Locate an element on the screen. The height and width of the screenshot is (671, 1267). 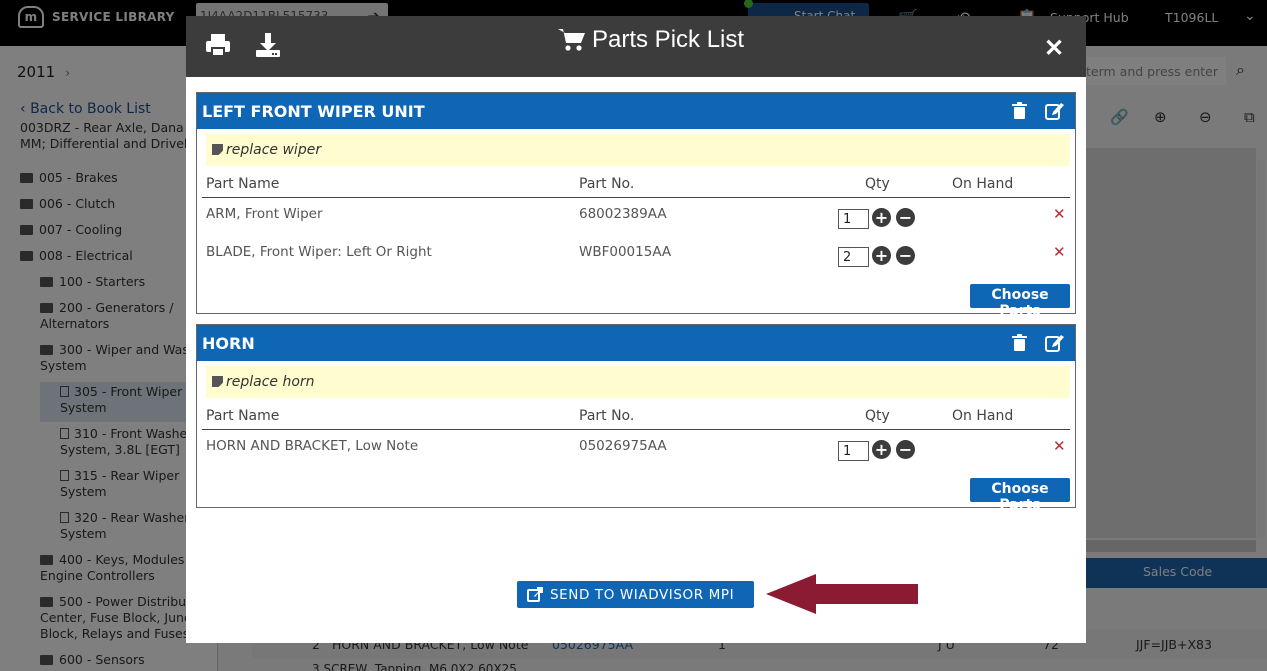
quantity-input: 2 is located at coordinates (853, 257).